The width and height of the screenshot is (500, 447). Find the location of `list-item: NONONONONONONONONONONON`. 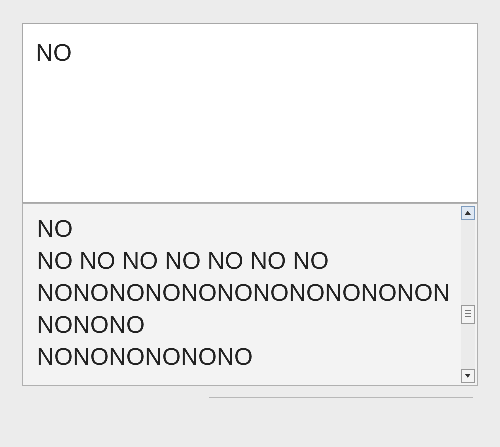

list-item: NONONONONONONONONONONON is located at coordinates (243, 294).